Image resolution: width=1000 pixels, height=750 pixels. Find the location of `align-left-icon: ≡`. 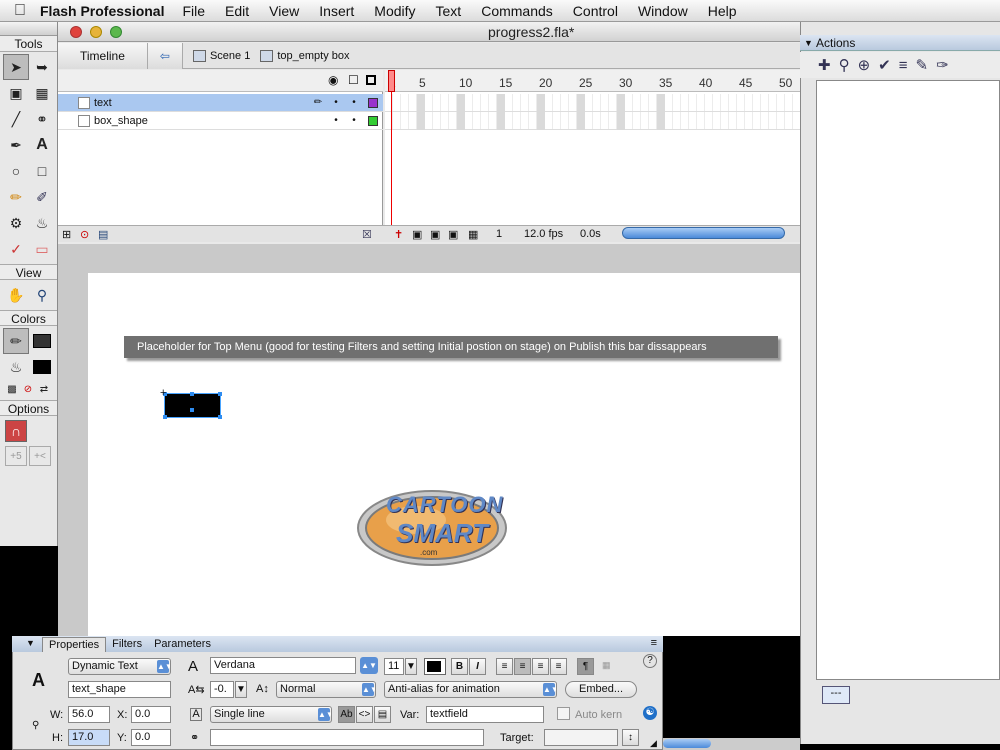

align-left-icon: ≡ is located at coordinates (504, 666).